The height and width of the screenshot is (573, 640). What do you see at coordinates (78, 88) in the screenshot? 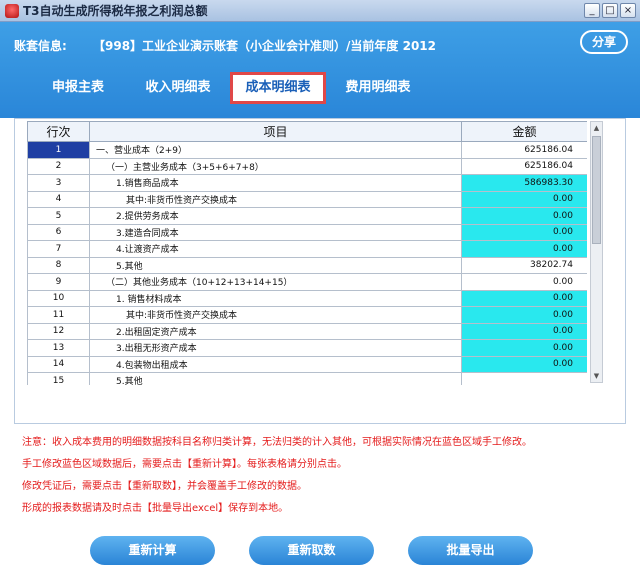
I see `tab-declaration-main: 申报主表` at bounding box center [78, 88].